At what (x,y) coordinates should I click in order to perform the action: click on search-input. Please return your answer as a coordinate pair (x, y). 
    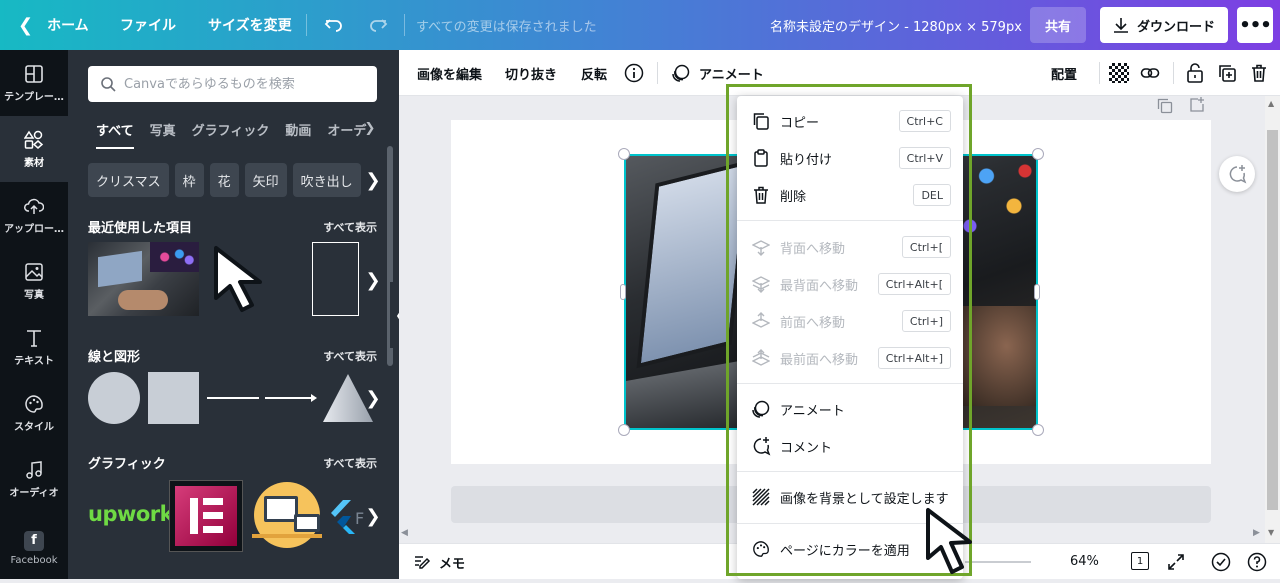
    Looking at the image, I should click on (244, 84).